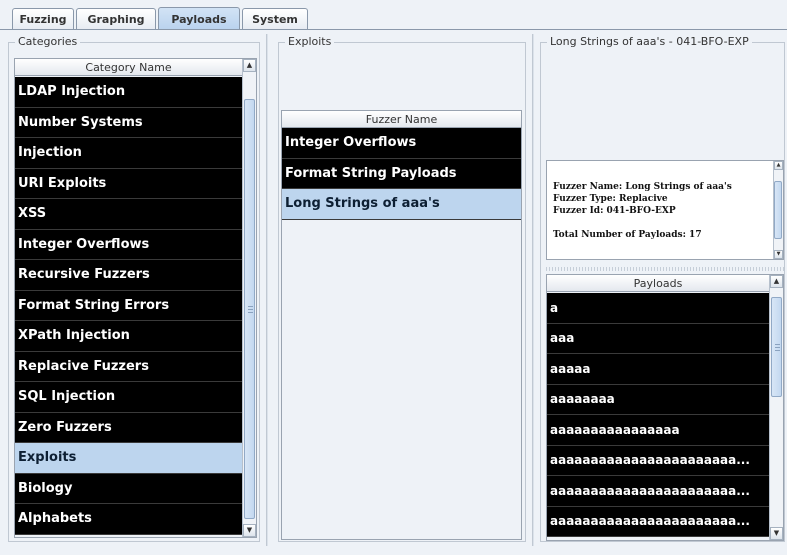  I want to click on category-row: SQL Injection, so click(128, 397).